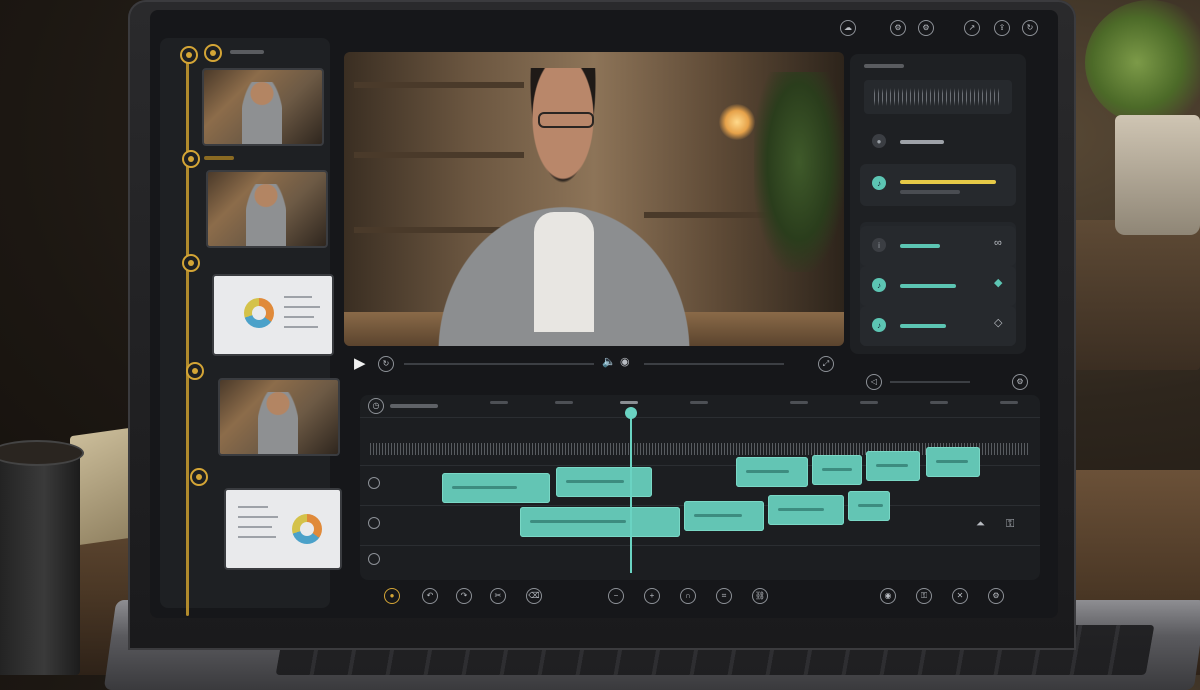  What do you see at coordinates (219, 158) in the screenshot?
I see `node-label-placeholder` at bounding box center [219, 158].